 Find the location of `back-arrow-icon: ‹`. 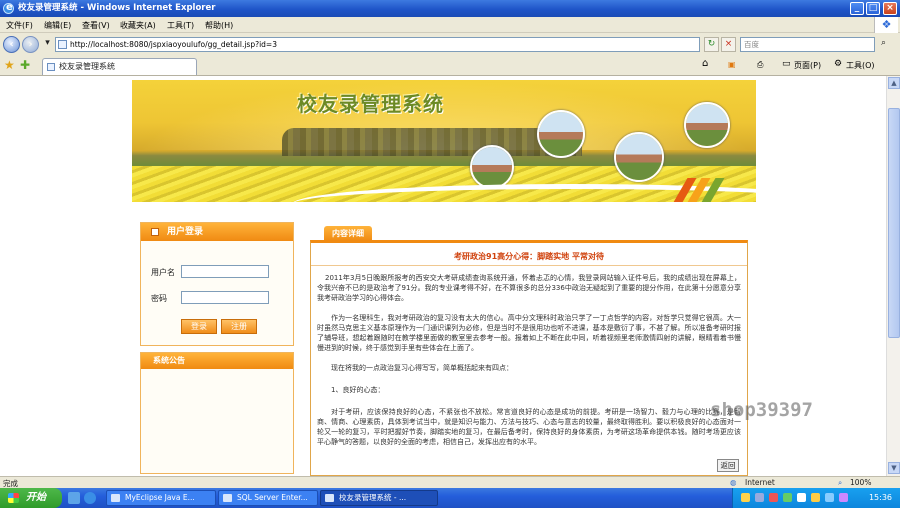

back-arrow-icon: ‹ is located at coordinates (11, 44).